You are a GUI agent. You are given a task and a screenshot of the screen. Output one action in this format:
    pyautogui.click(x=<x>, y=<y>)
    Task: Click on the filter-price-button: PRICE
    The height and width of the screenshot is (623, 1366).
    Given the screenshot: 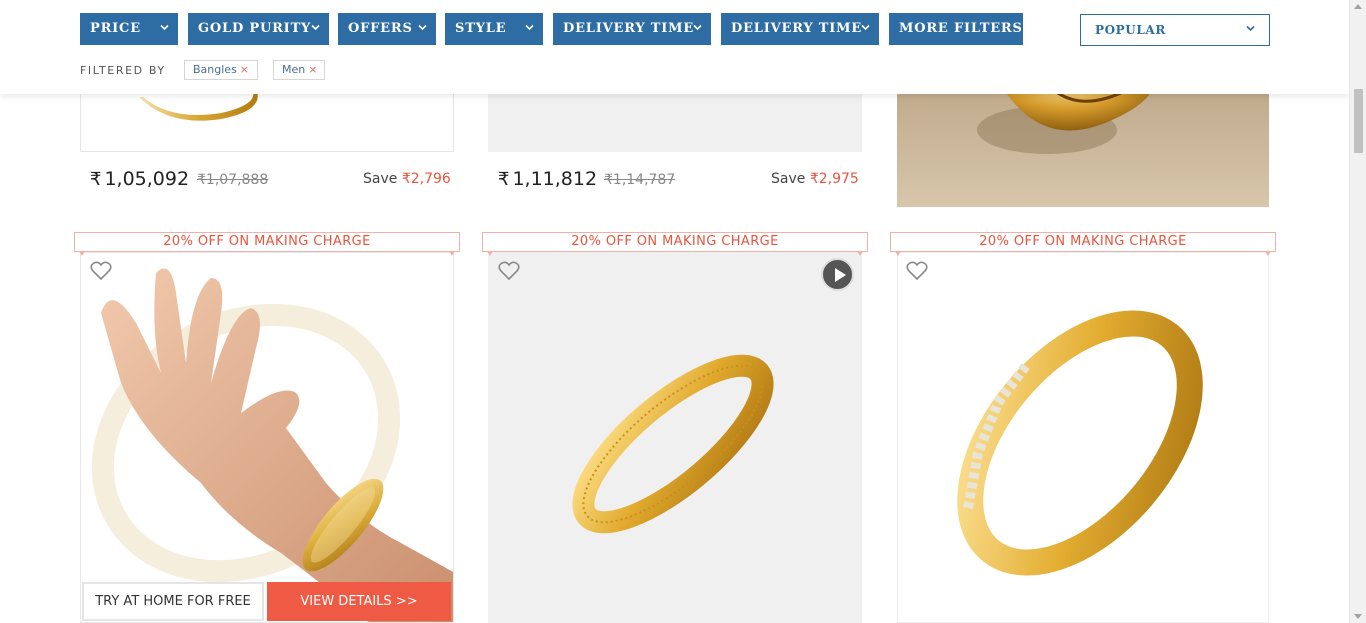 What is the action you would take?
    pyautogui.click(x=129, y=29)
    